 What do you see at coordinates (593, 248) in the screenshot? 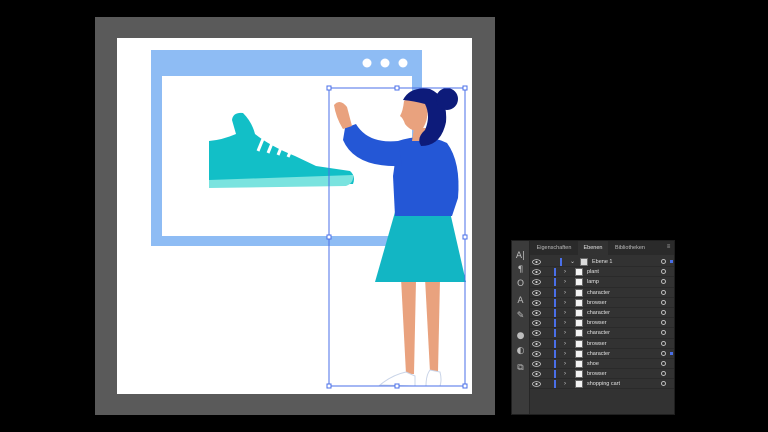
I see `tab-layers: Ebenen` at bounding box center [593, 248].